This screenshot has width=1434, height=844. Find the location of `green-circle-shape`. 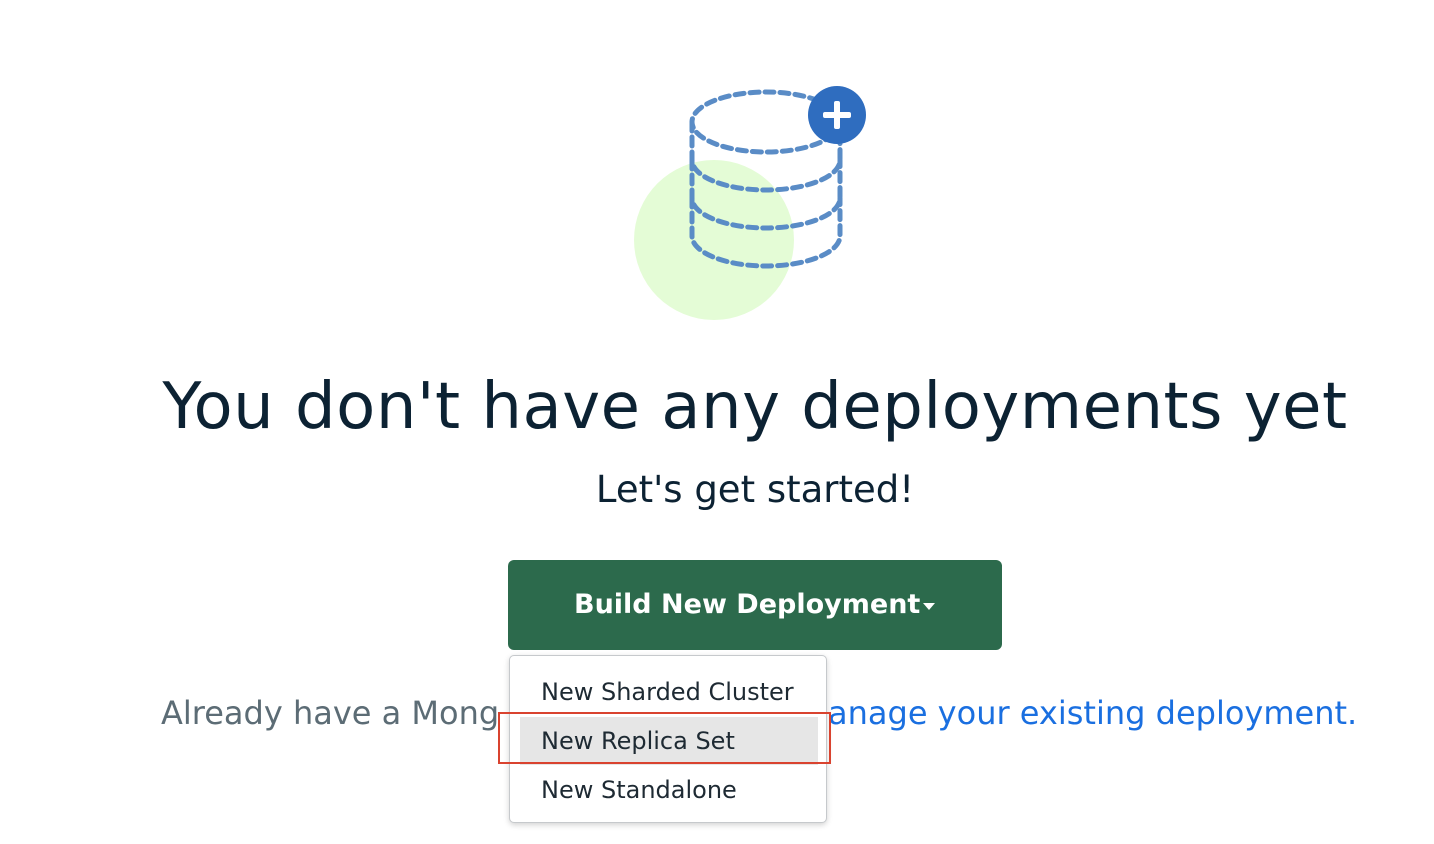

green-circle-shape is located at coordinates (714, 240).